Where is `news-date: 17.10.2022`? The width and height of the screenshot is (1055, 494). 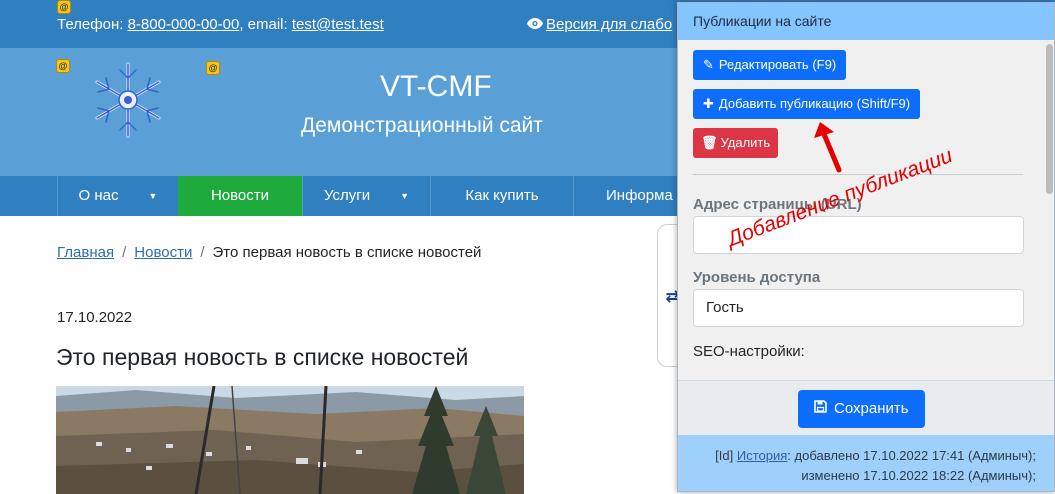 news-date: 17.10.2022 is located at coordinates (95, 317).